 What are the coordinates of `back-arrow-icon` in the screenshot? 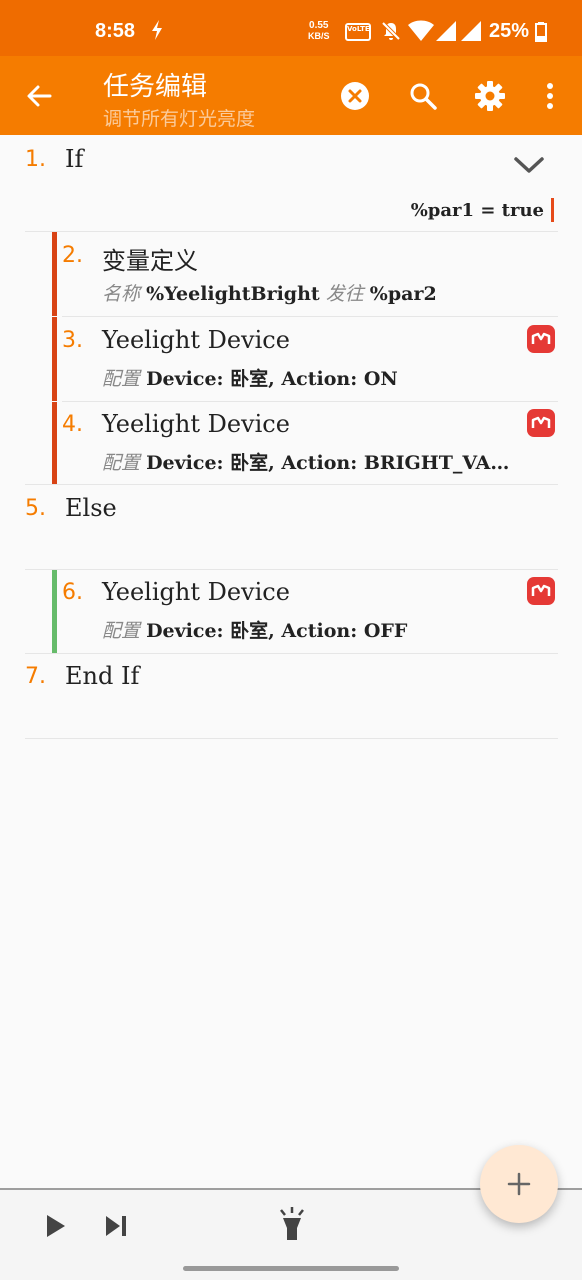 It's located at (39, 96).